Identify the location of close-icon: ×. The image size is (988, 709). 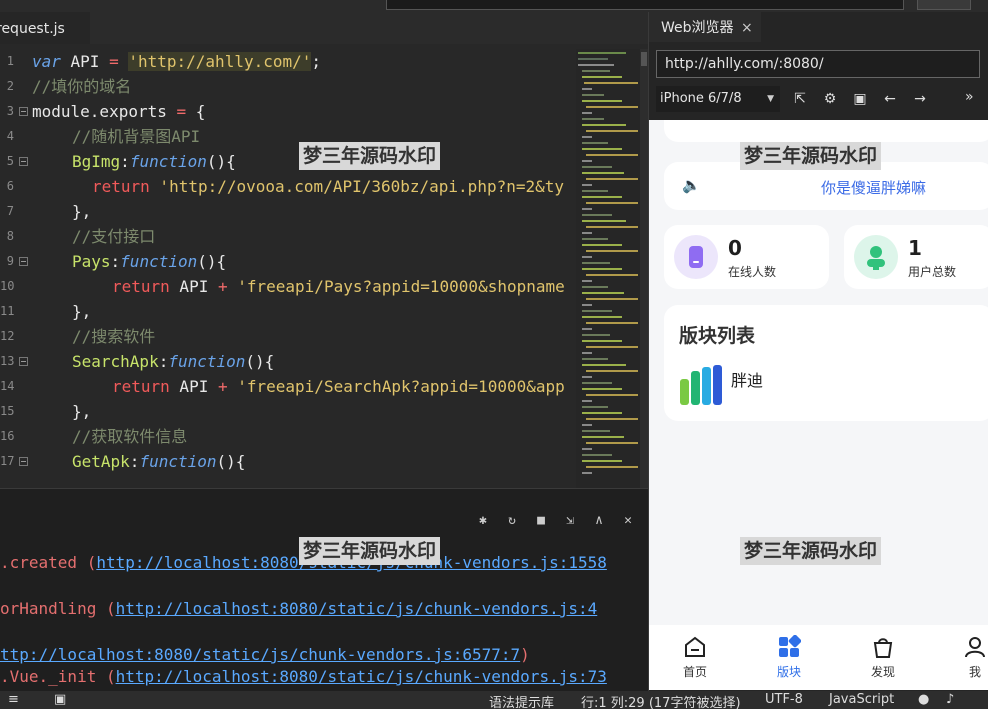
(747, 28).